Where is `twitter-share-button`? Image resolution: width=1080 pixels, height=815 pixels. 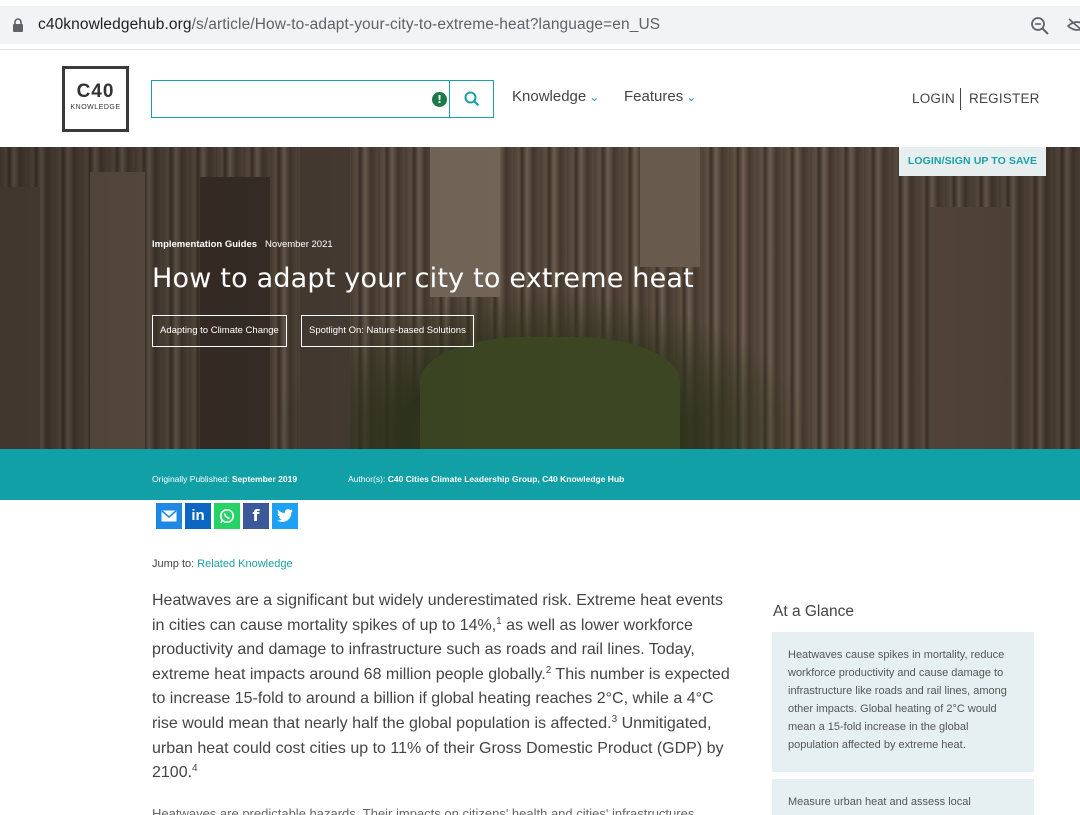 twitter-share-button is located at coordinates (285, 516).